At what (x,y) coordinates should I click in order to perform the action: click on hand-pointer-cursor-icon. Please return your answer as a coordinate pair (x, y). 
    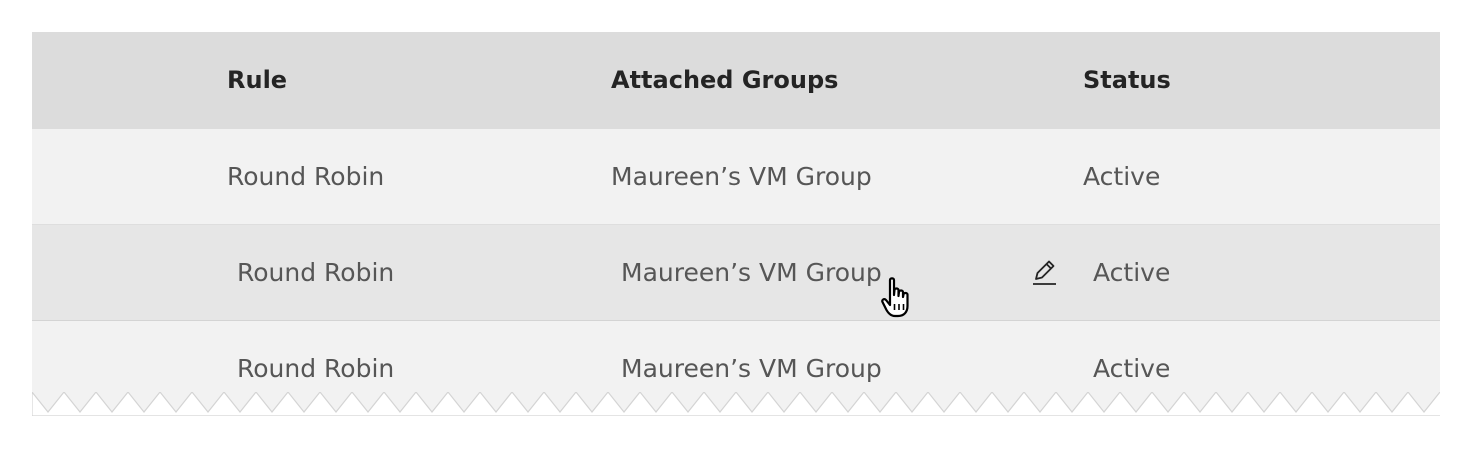
    Looking at the image, I should click on (898, 299).